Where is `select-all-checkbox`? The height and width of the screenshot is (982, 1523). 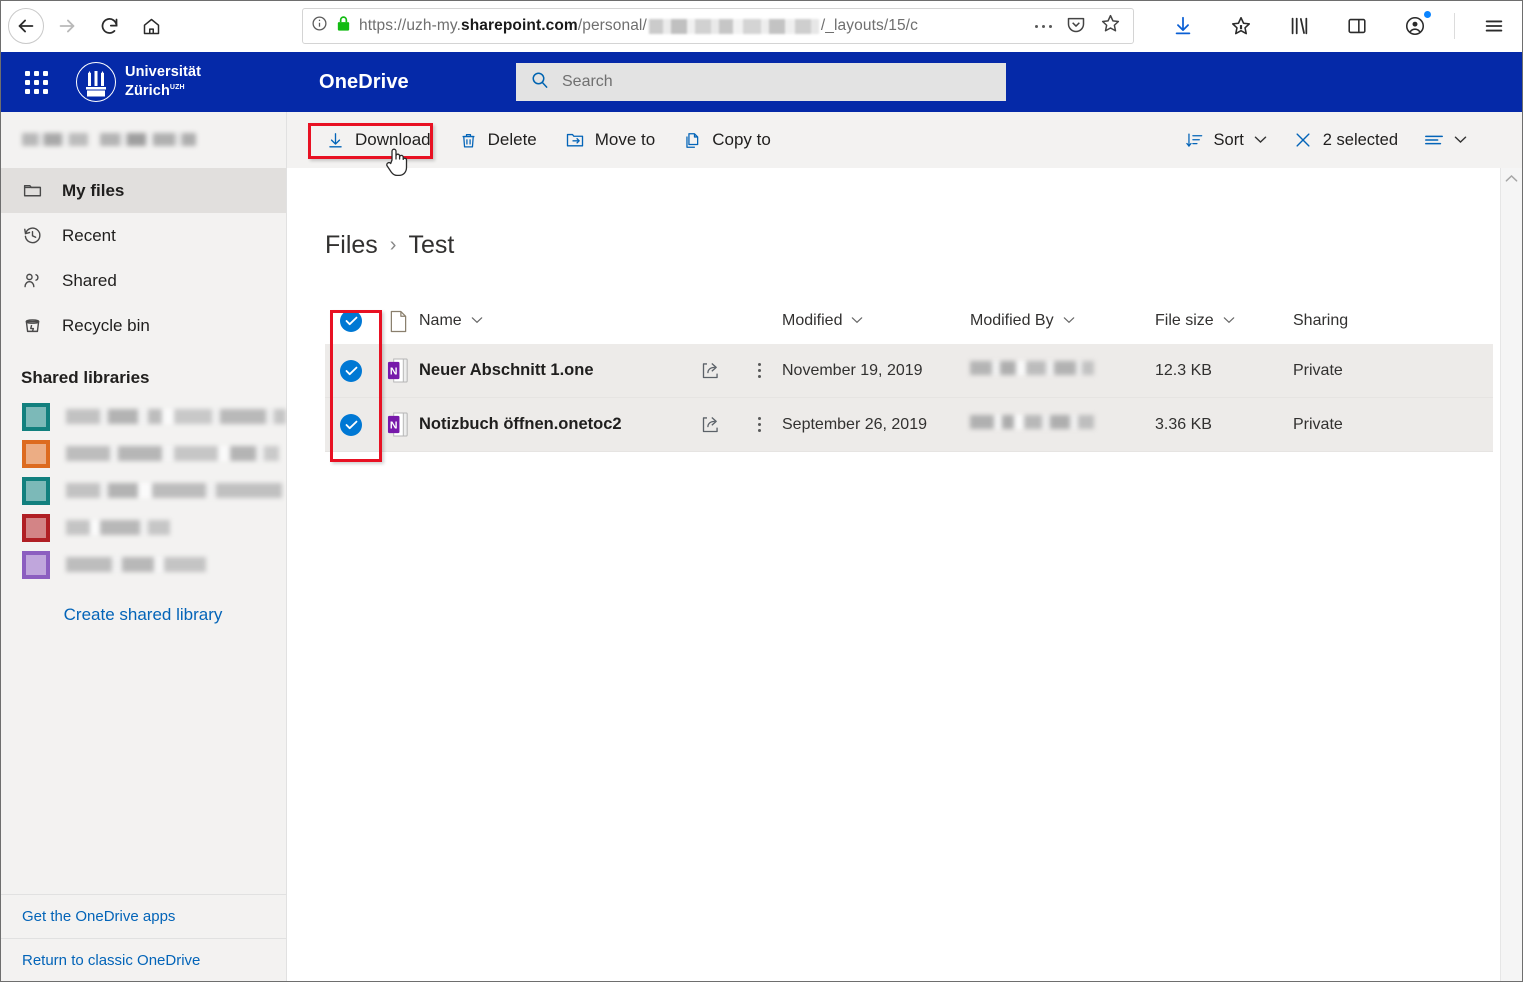
select-all-checkbox is located at coordinates (351, 321).